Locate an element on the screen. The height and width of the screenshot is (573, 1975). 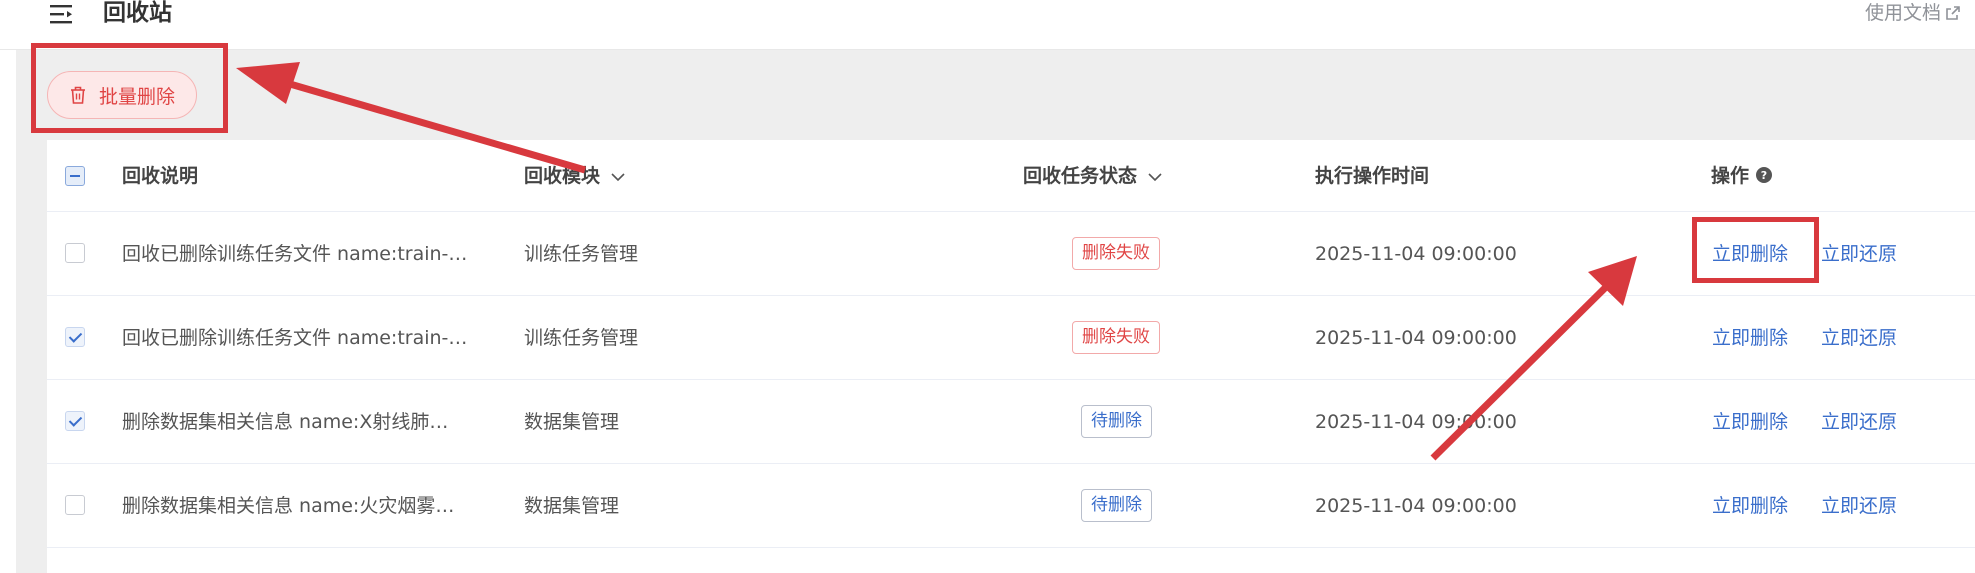
trash-icon is located at coordinates (77, 95).